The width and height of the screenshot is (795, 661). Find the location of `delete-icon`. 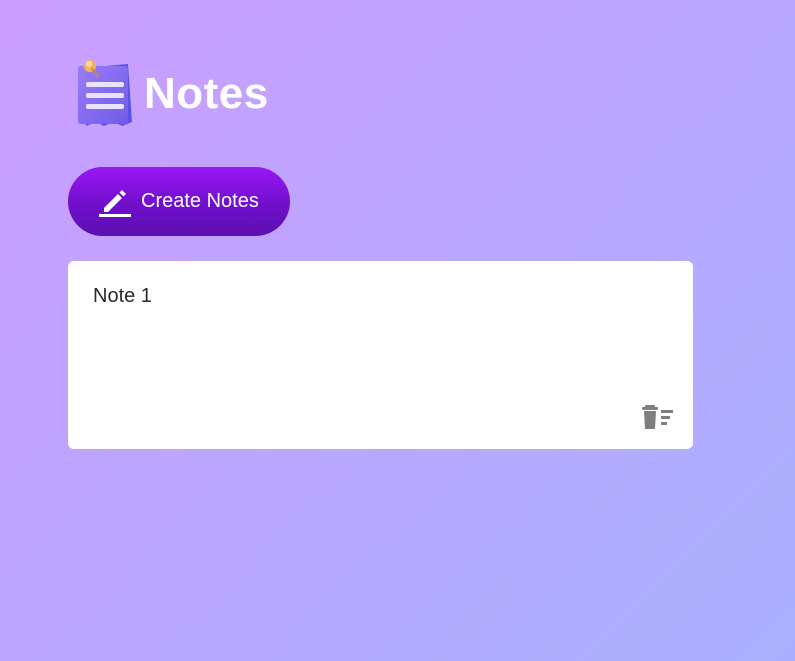

delete-icon is located at coordinates (658, 417).